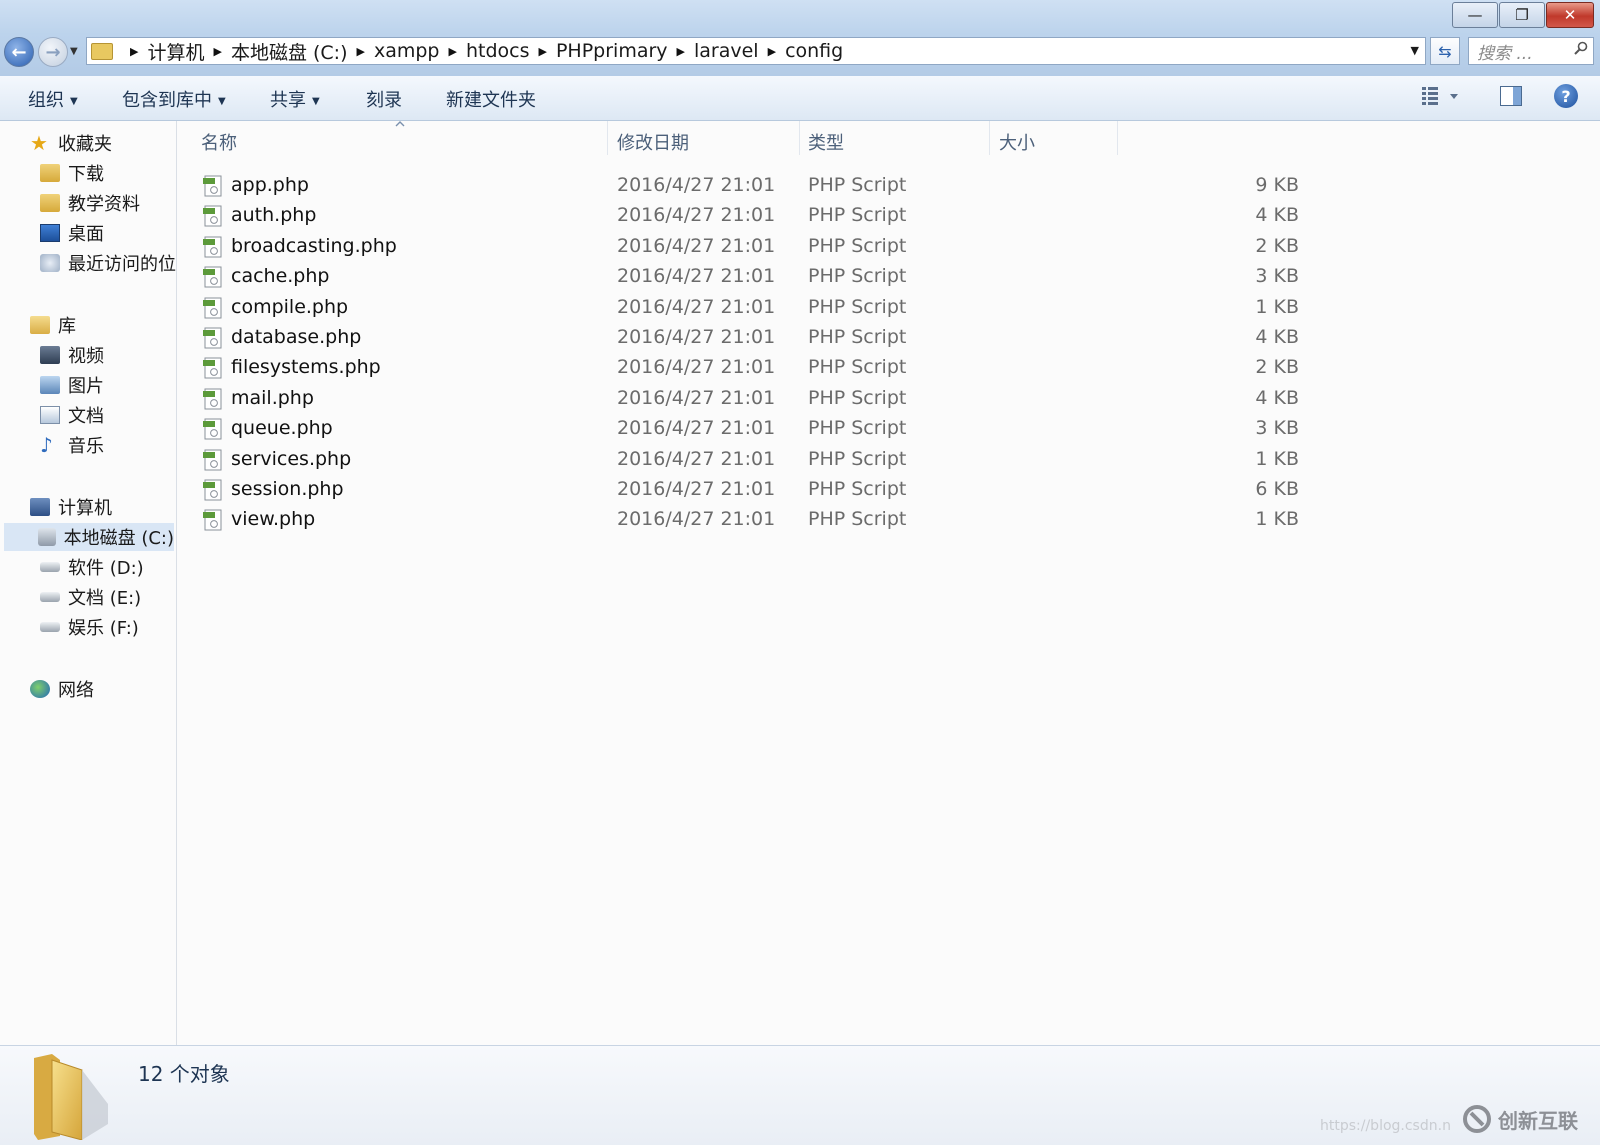  What do you see at coordinates (1477, 1119) in the screenshot?
I see `brand-logo-icon` at bounding box center [1477, 1119].